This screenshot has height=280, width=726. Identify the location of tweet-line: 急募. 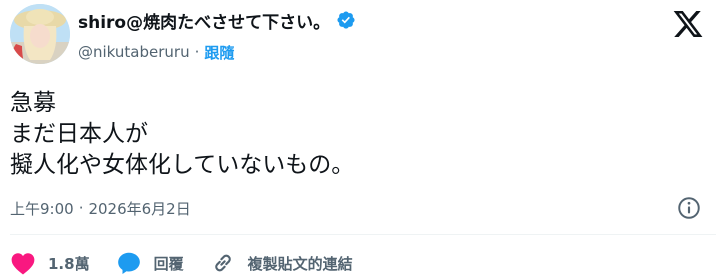
(33, 103).